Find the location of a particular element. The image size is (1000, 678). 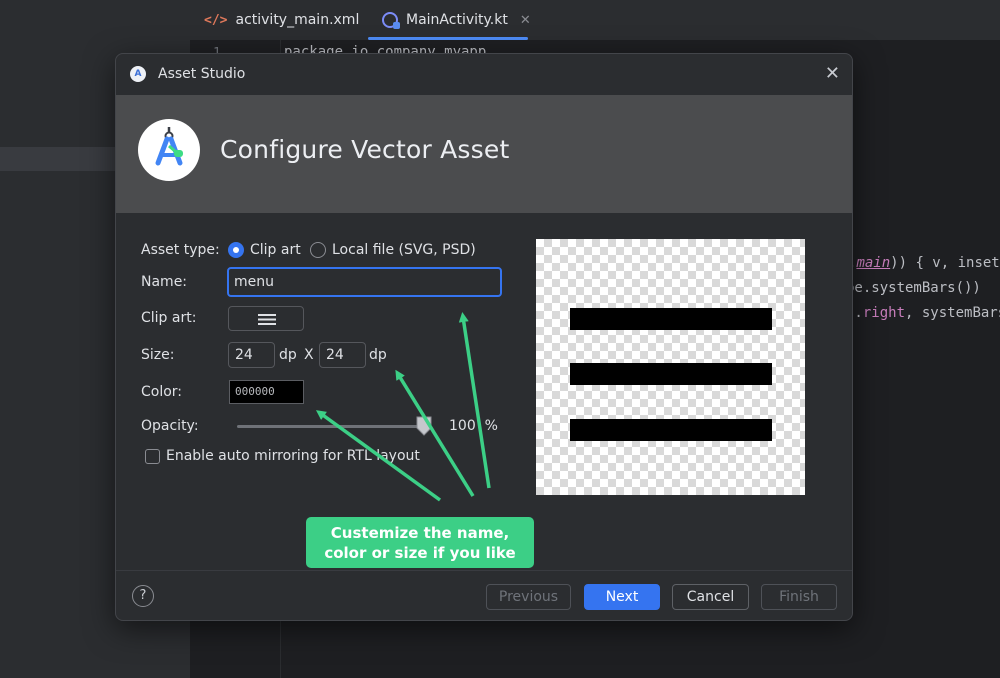

tab-close-icon: ✕ is located at coordinates (525, 20).